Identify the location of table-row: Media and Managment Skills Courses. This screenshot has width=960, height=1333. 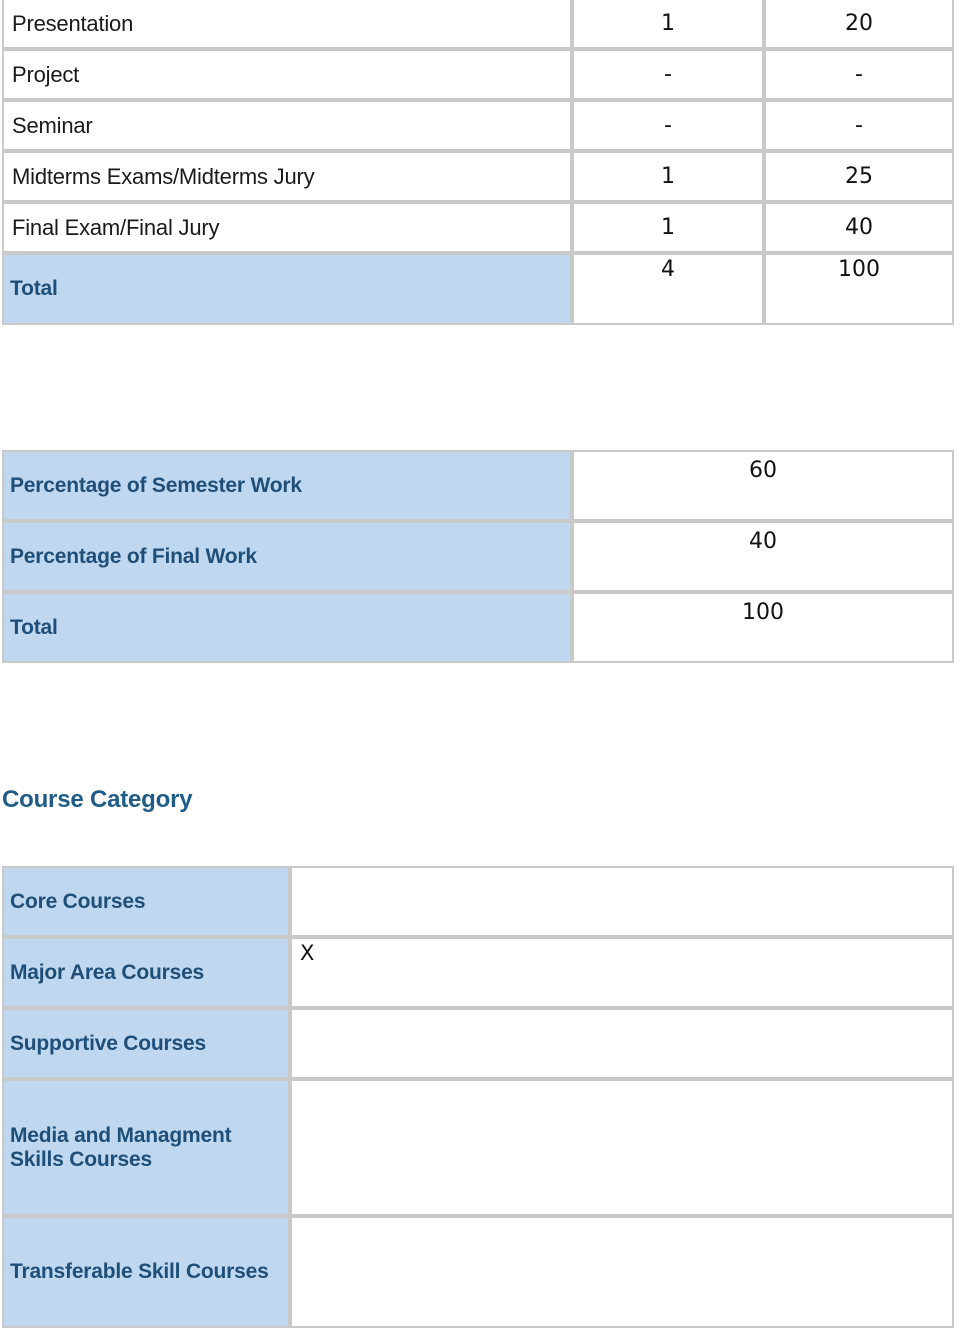
(478, 1147).